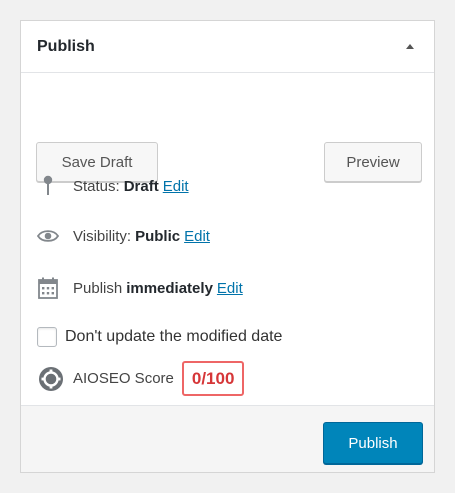 The height and width of the screenshot is (493, 455). Describe the element at coordinates (51, 379) in the screenshot. I see `aioseo-gear-icon` at that location.